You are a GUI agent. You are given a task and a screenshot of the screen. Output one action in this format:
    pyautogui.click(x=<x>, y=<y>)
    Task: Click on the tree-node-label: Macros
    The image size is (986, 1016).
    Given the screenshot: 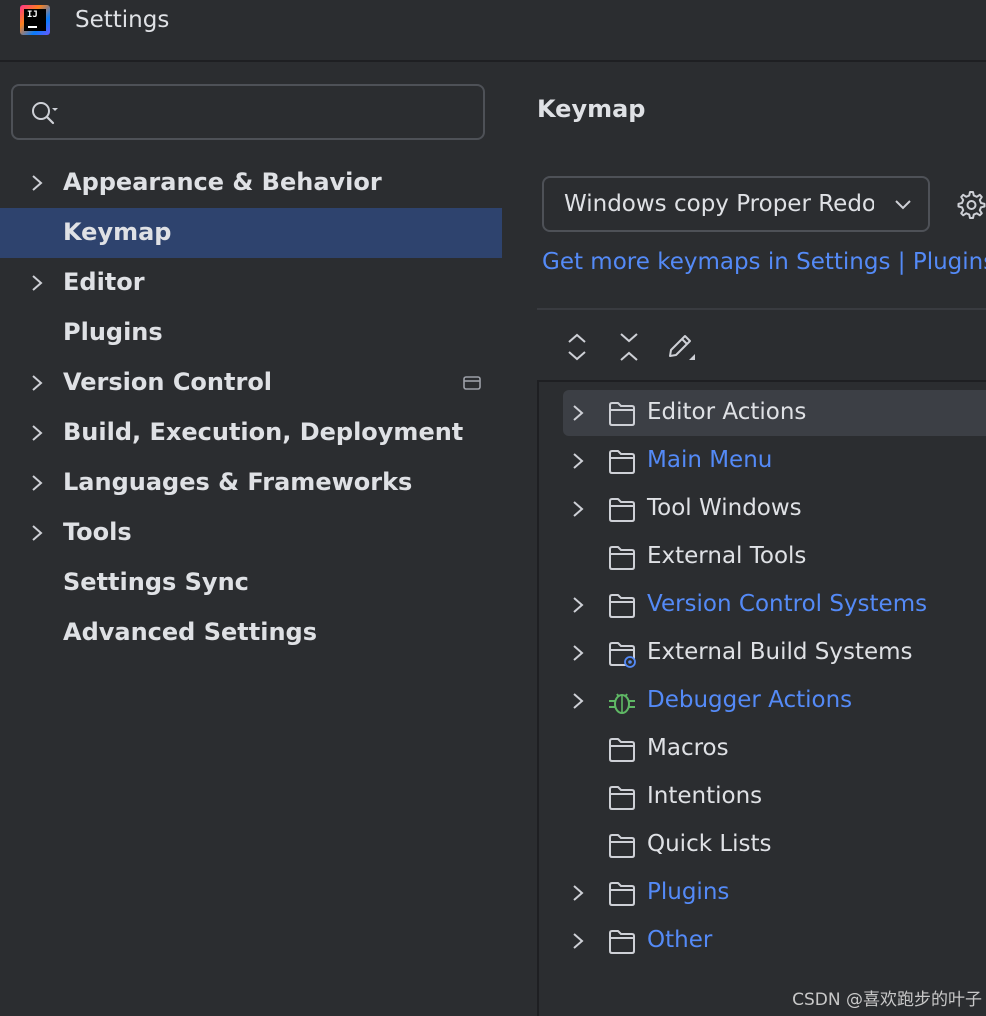 What is the action you would take?
    pyautogui.click(x=688, y=748)
    